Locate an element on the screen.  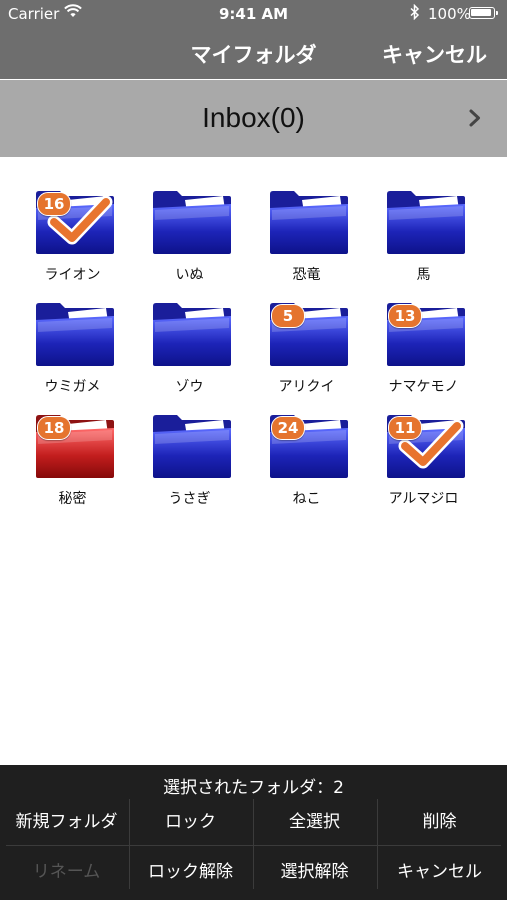
folder-name: ナマケモノ is located at coordinates (423, 387).